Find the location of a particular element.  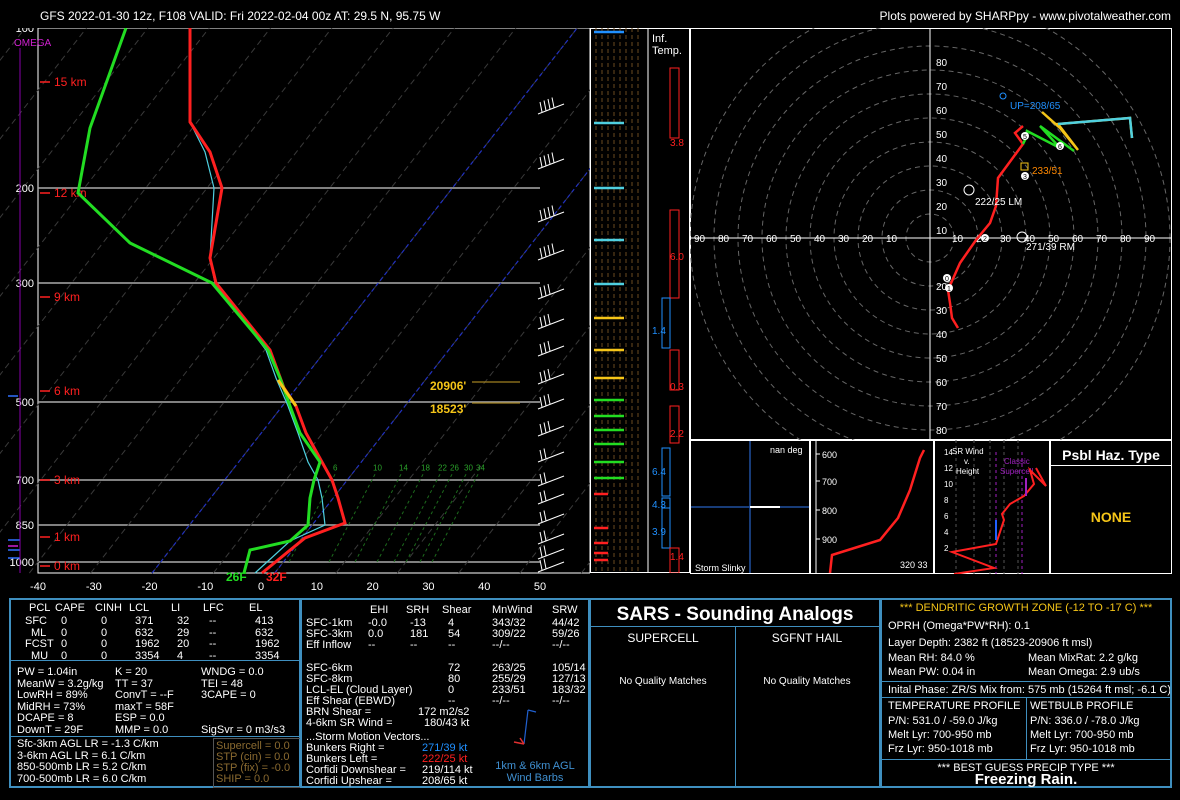

srw46-value: 180/43 kt is located at coordinates (447, 723).